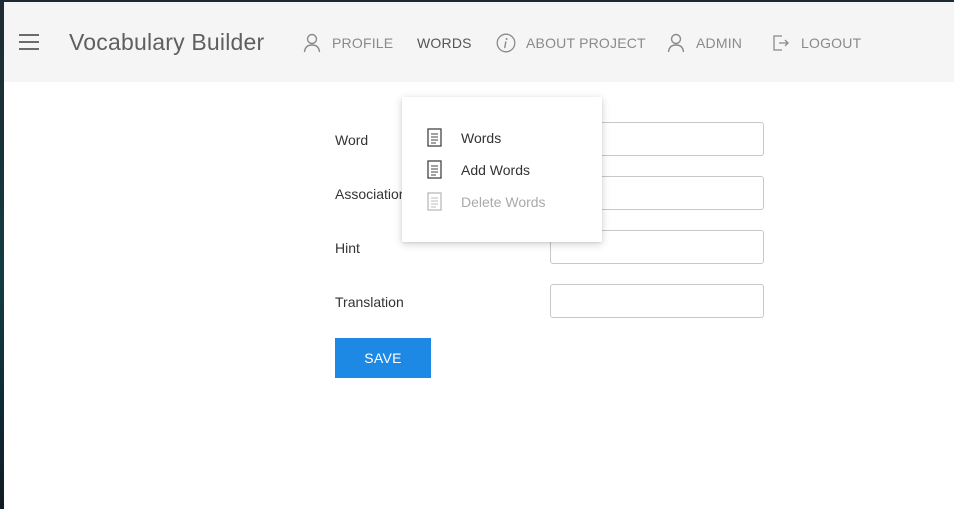 This screenshot has height=509, width=954. Describe the element at coordinates (371, 194) in the screenshot. I see `association-label: Association` at that location.